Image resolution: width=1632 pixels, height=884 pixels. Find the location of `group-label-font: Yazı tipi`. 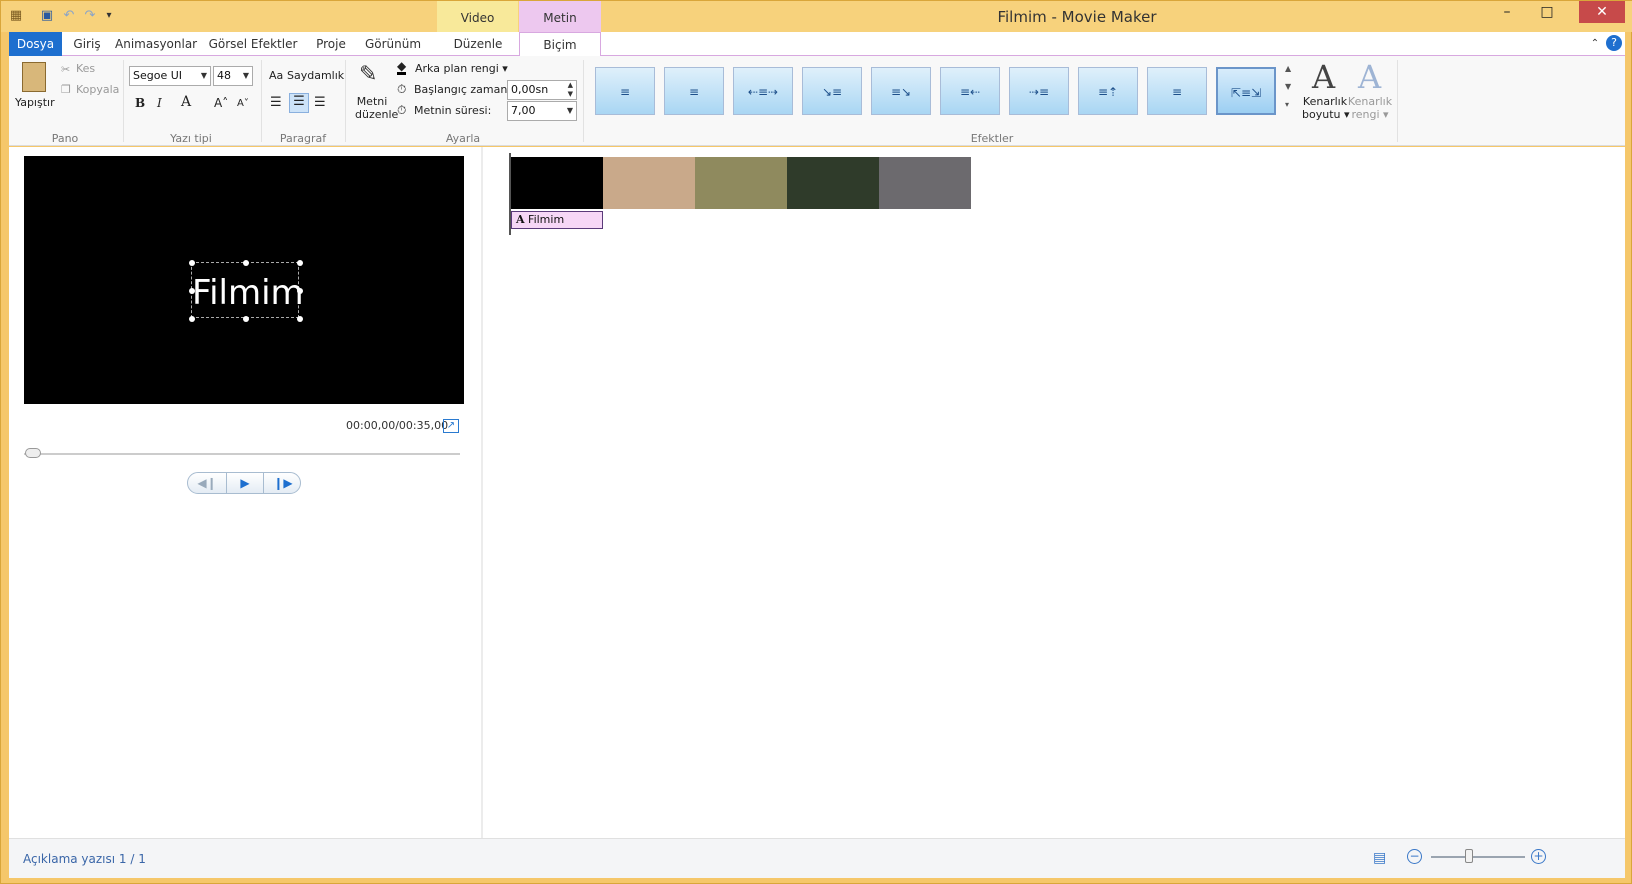

group-label-font: Yazı tipi is located at coordinates (191, 138).